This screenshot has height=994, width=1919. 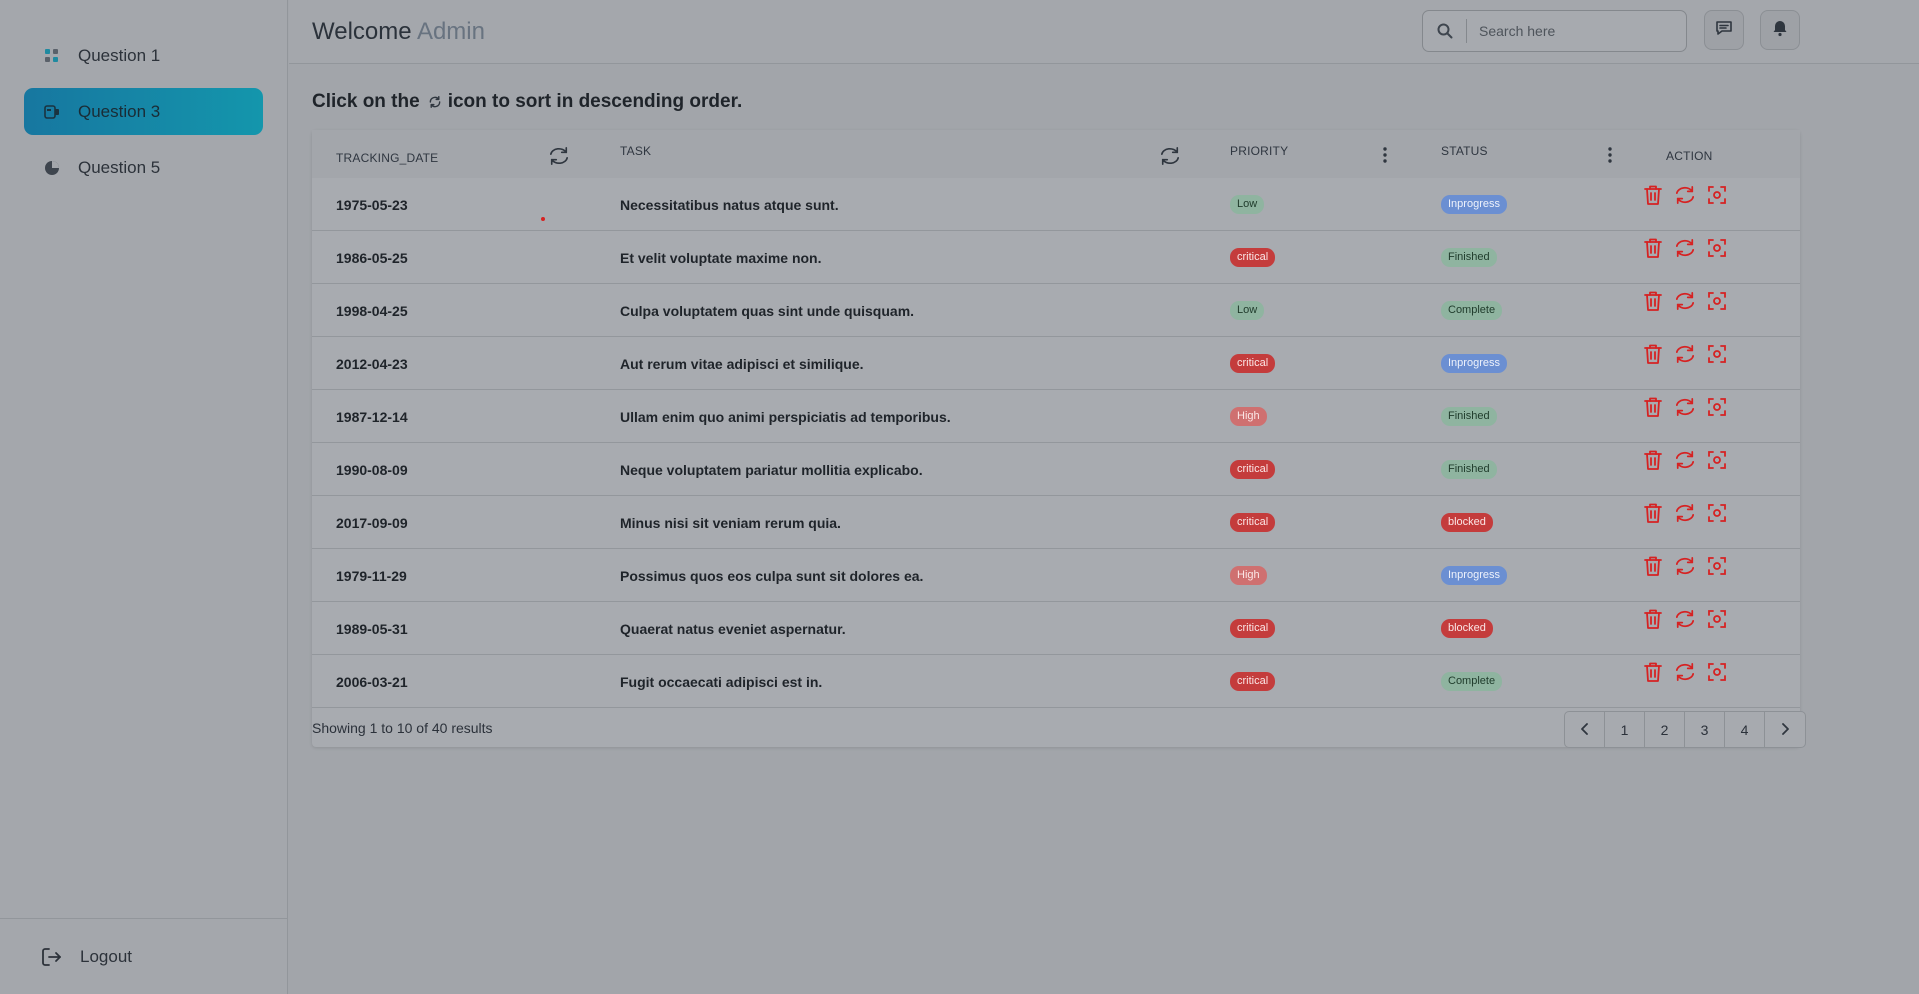 What do you see at coordinates (1724, 30) in the screenshot?
I see `messages-button` at bounding box center [1724, 30].